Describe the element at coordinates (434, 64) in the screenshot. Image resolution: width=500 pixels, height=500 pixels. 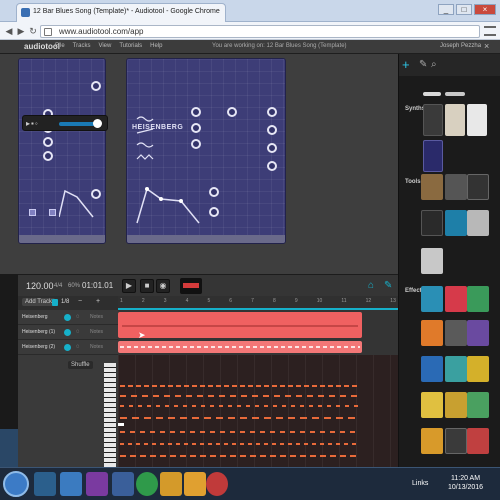
I see `search-icon: ⌕` at that location.